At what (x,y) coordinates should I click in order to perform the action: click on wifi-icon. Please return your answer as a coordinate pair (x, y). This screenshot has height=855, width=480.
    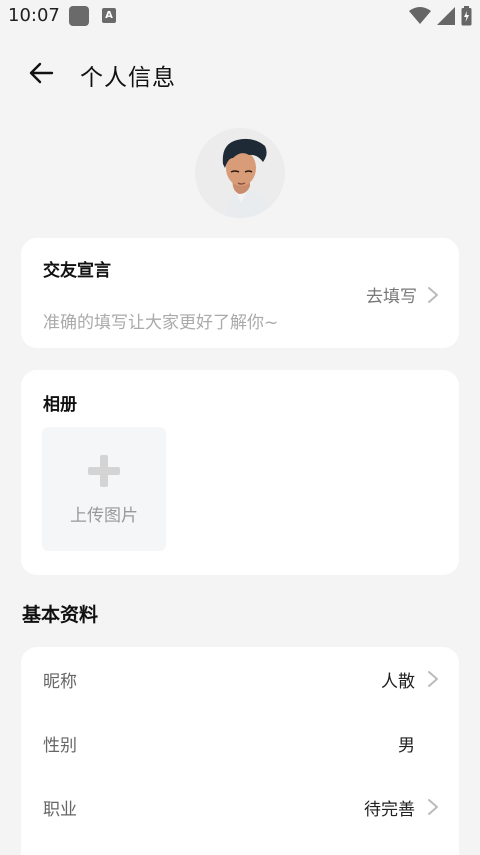
    Looking at the image, I should click on (420, 15).